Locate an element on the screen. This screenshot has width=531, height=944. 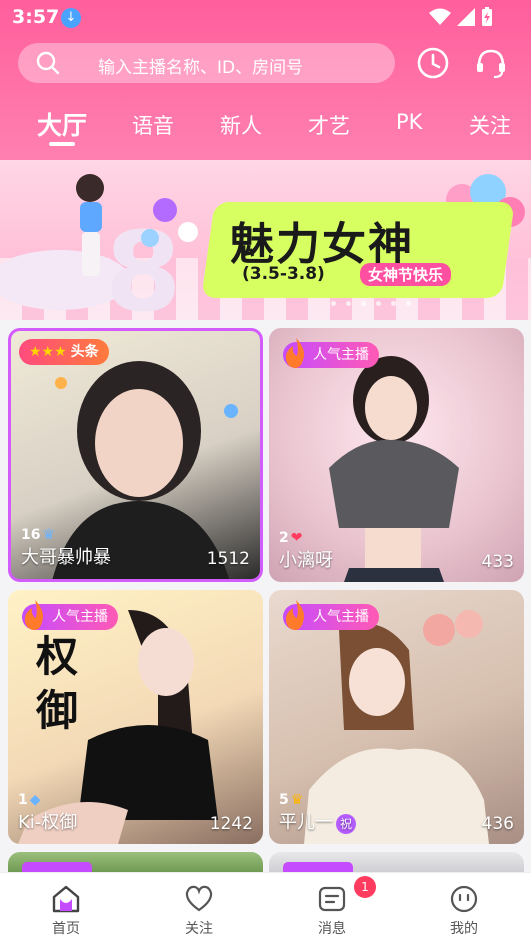
status-time: 3:57 is located at coordinates (36, 17).